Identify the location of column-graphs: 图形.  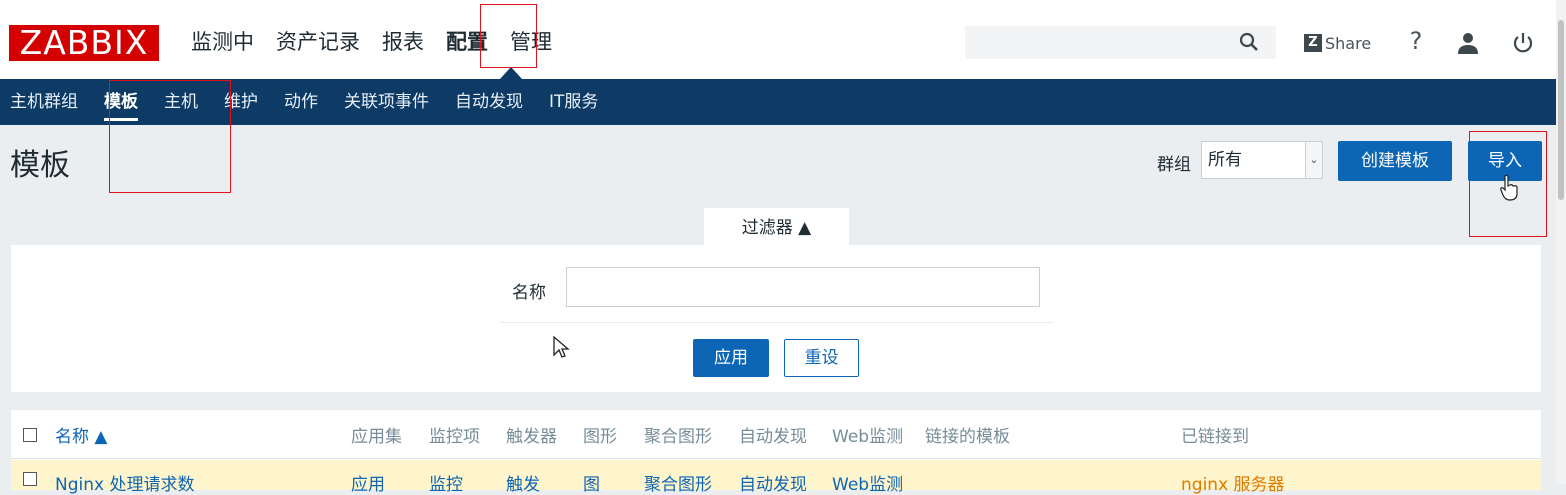
(600, 437).